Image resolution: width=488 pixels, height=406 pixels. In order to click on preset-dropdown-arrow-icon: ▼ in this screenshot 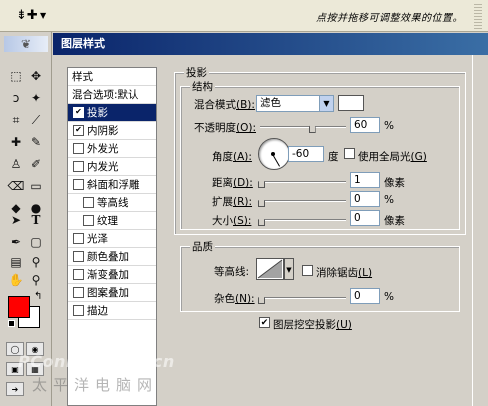, I will do `click(43, 15)`.